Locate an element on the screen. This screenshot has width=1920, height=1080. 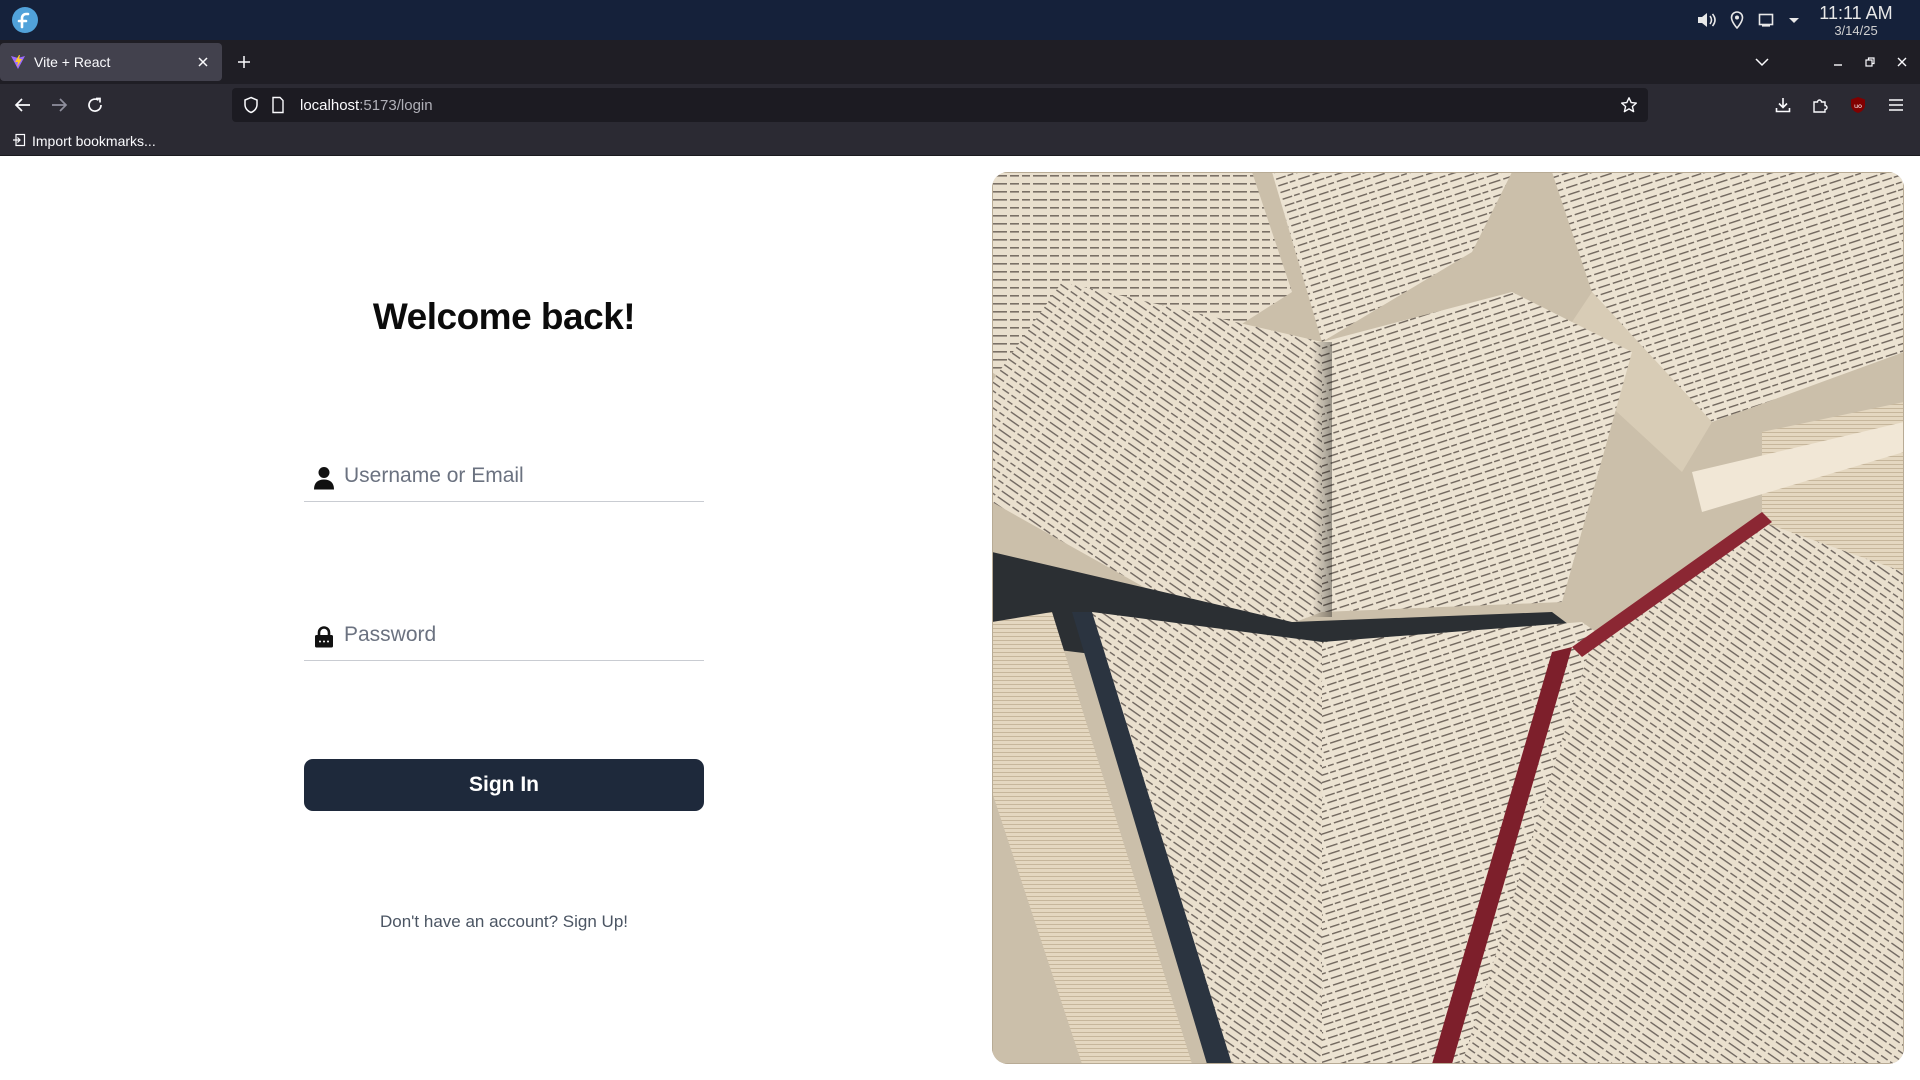
minimize-icon is located at coordinates (1838, 62).